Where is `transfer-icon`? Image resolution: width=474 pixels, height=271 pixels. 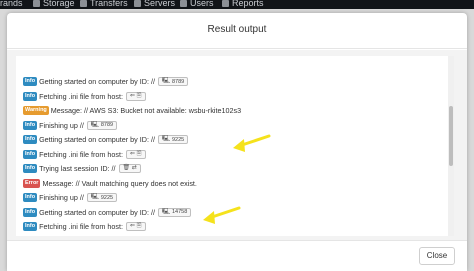 transfer-icon is located at coordinates (83, 3).